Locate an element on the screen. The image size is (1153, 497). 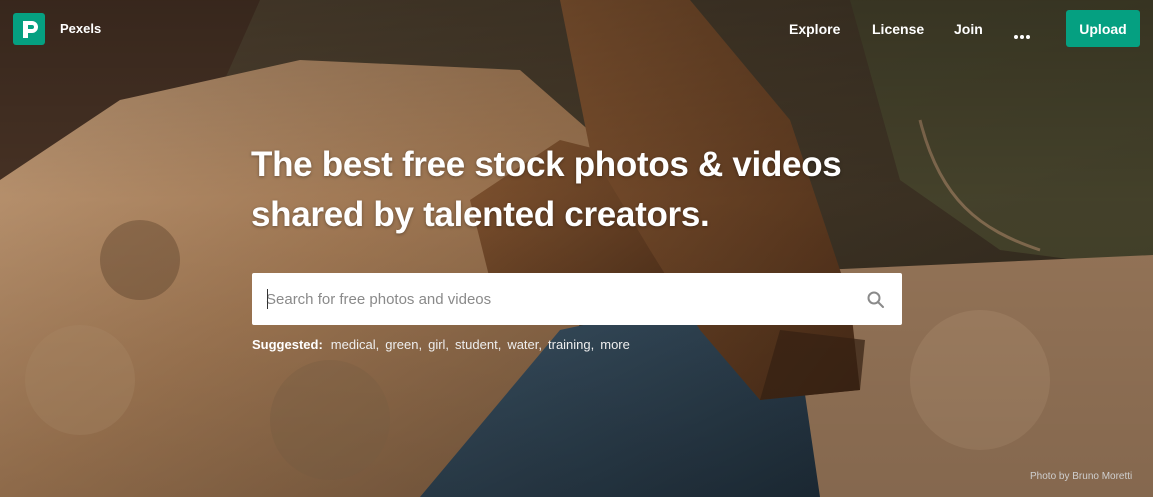
top-nav: Pexels Explore License Join Upload is located at coordinates (576, 29).